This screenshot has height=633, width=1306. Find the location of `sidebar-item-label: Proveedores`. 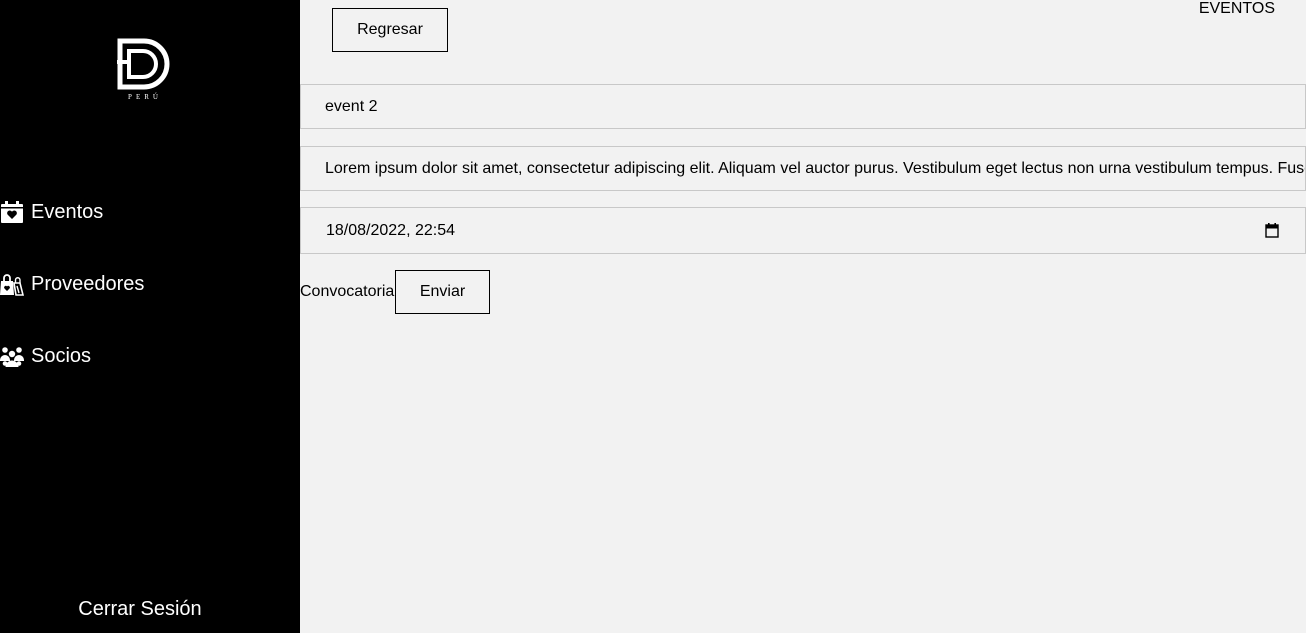

sidebar-item-label: Proveedores is located at coordinates (88, 283).